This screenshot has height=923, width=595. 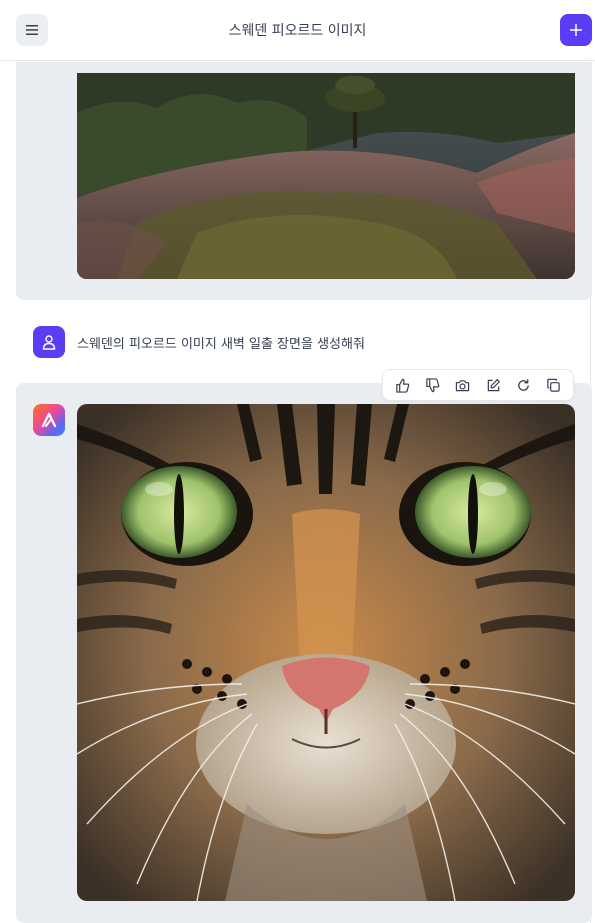 I want to click on copy-icon, so click(x=553, y=385).